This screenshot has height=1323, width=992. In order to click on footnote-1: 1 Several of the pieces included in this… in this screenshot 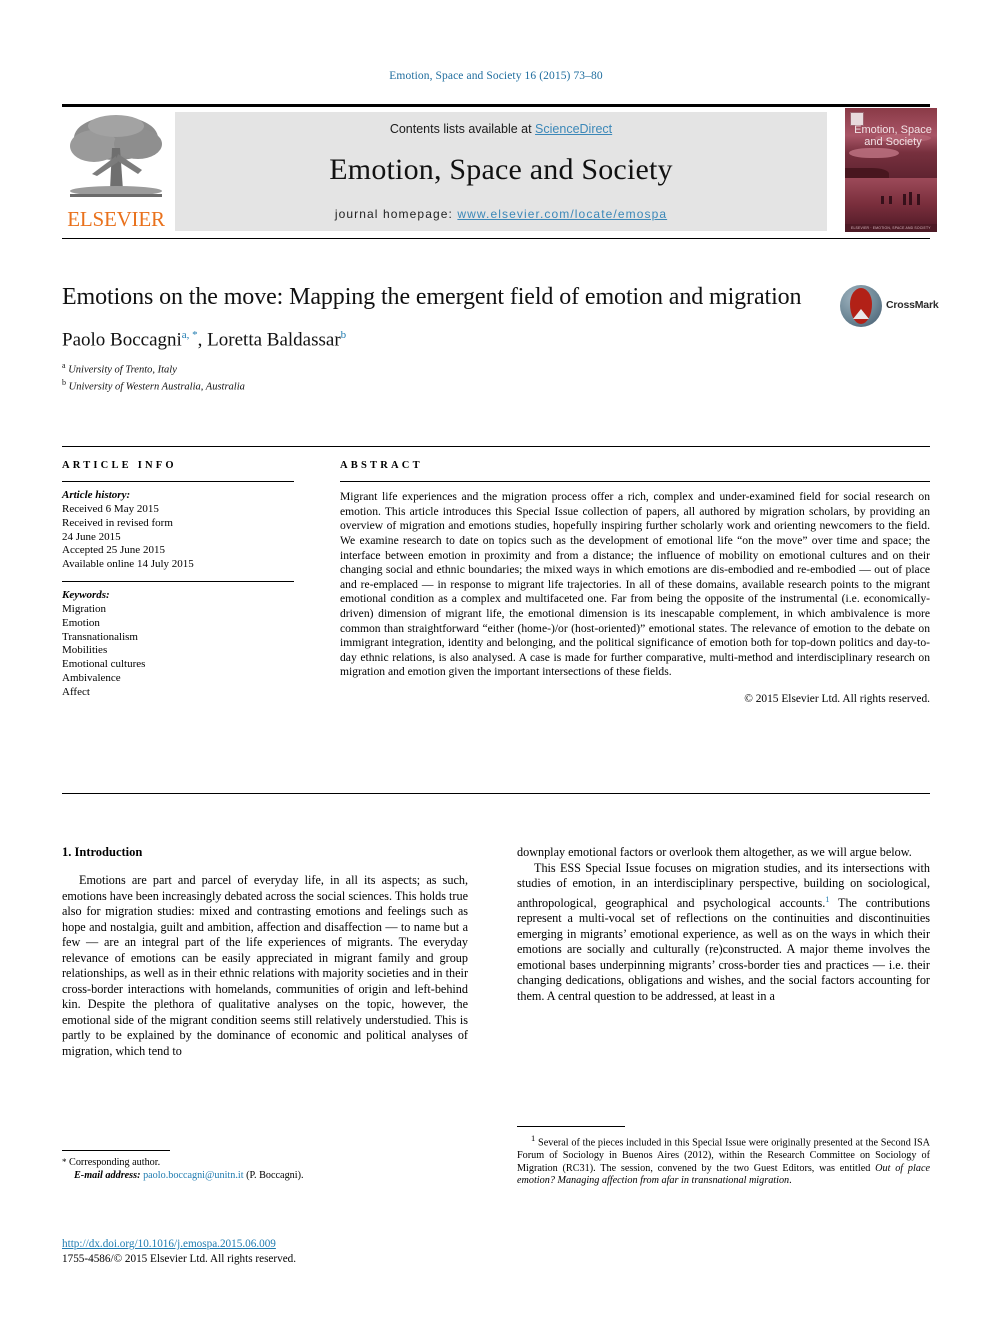, I will do `click(723, 1160)`.